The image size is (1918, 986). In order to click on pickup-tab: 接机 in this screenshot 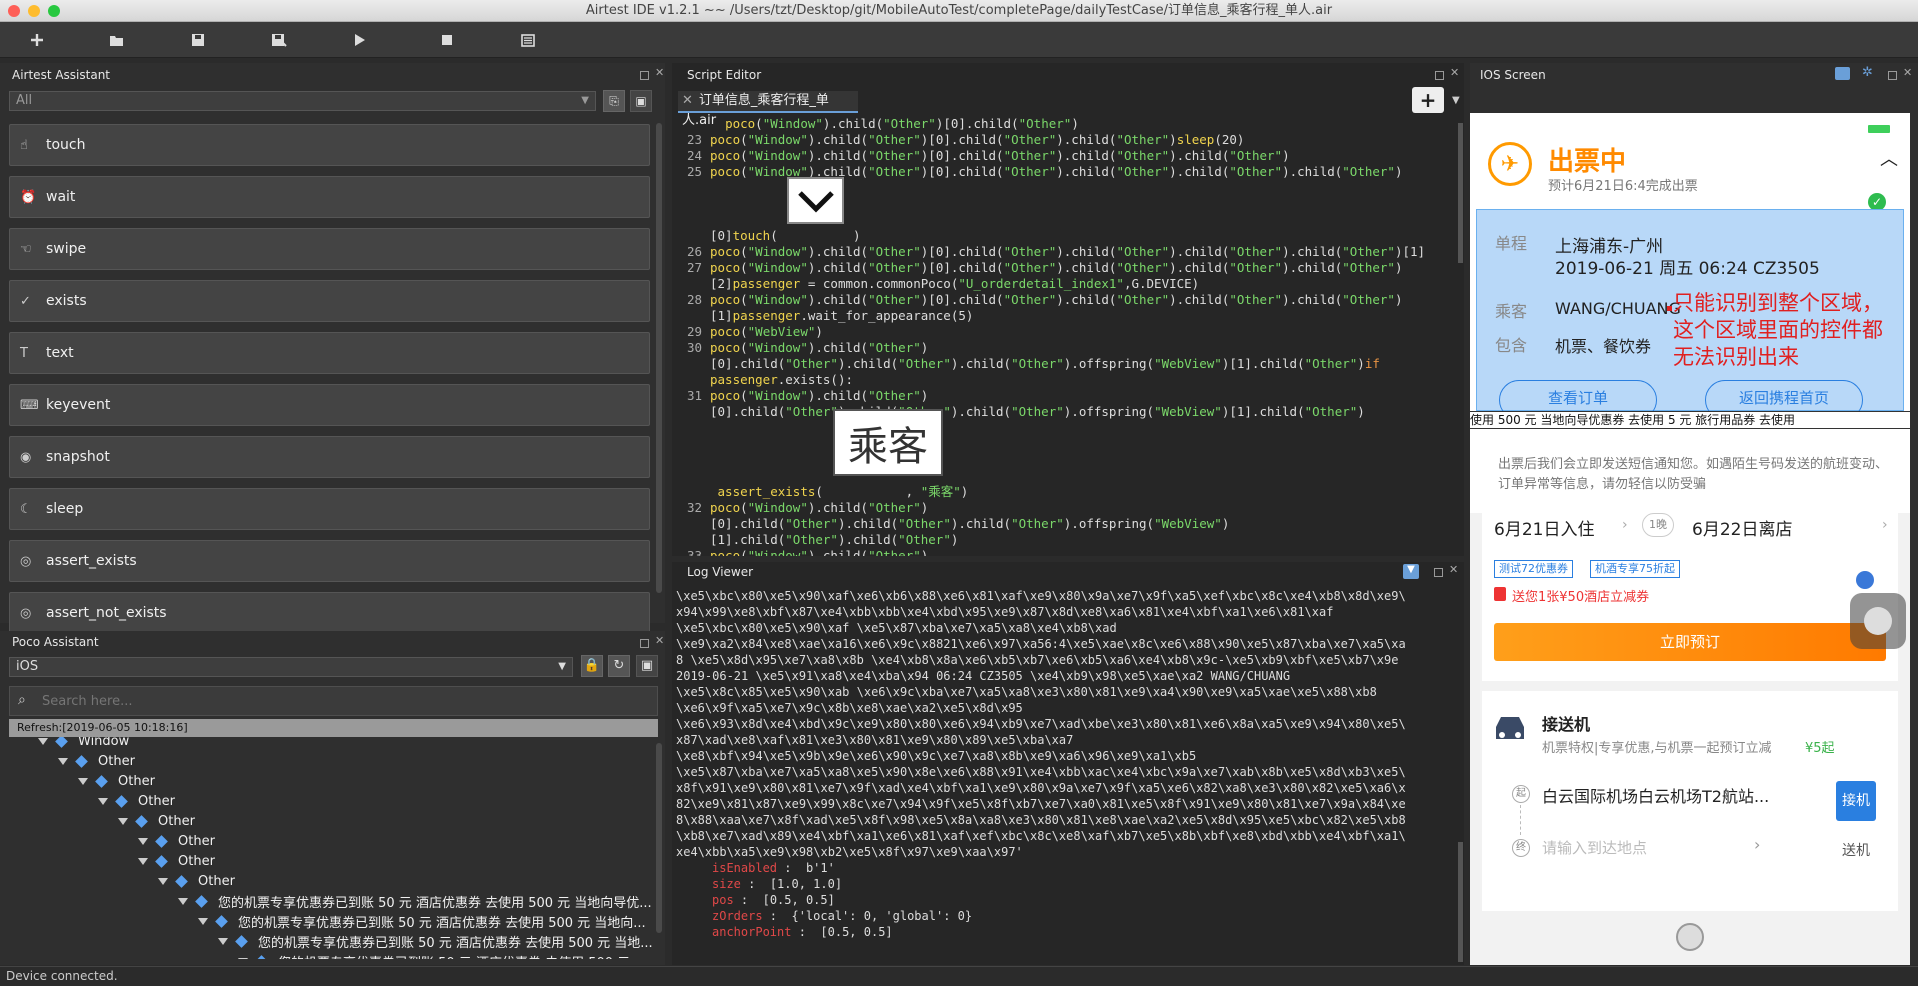, I will do `click(1856, 801)`.